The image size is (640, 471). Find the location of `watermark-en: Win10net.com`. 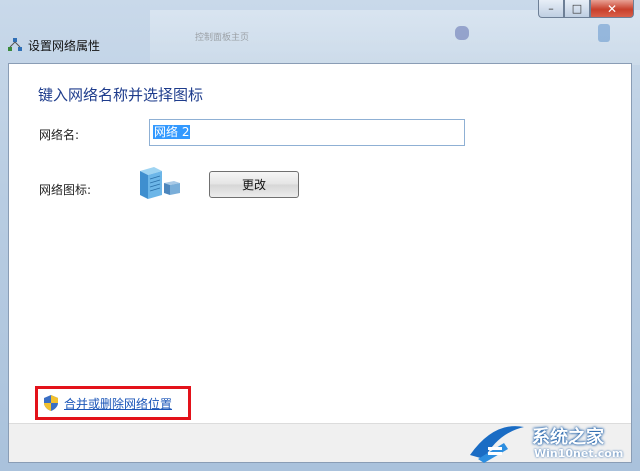

watermark-en: Win10net.com is located at coordinates (579, 453).